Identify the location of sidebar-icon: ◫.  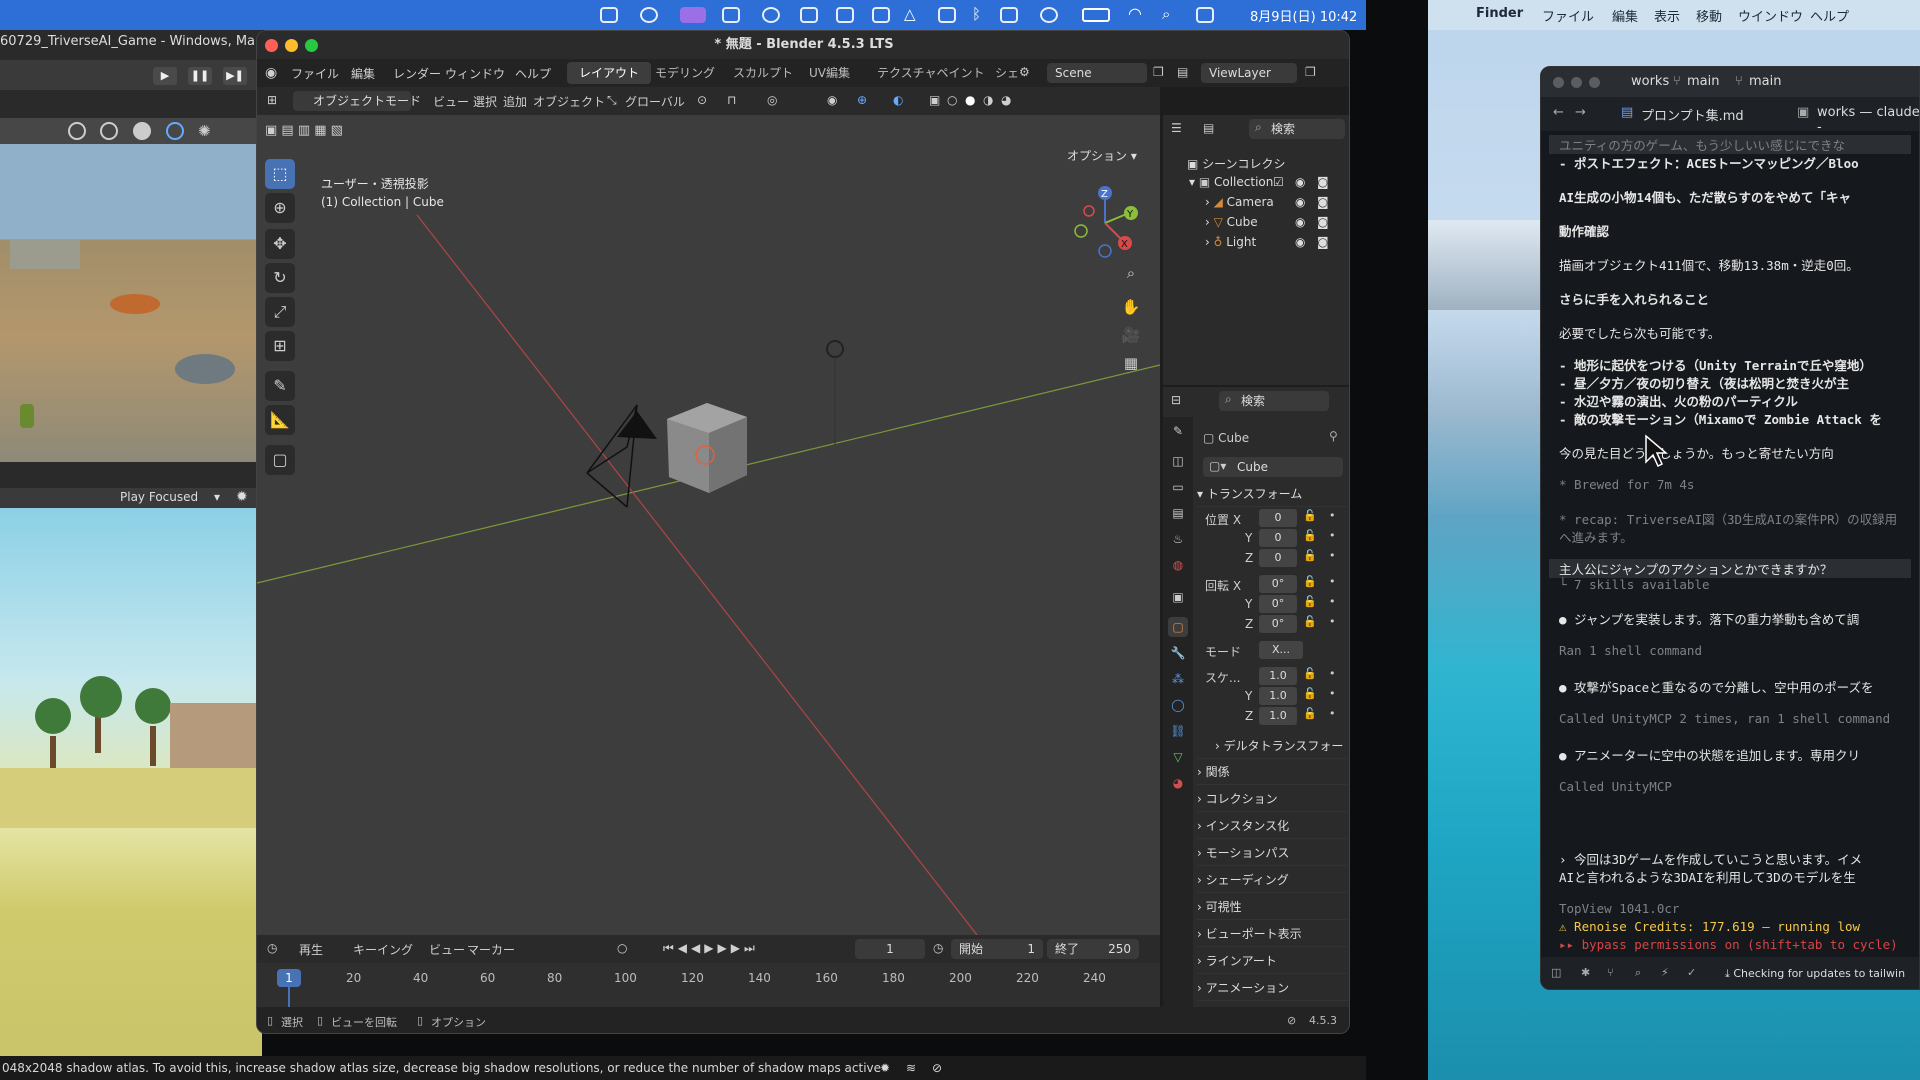
(1556, 972).